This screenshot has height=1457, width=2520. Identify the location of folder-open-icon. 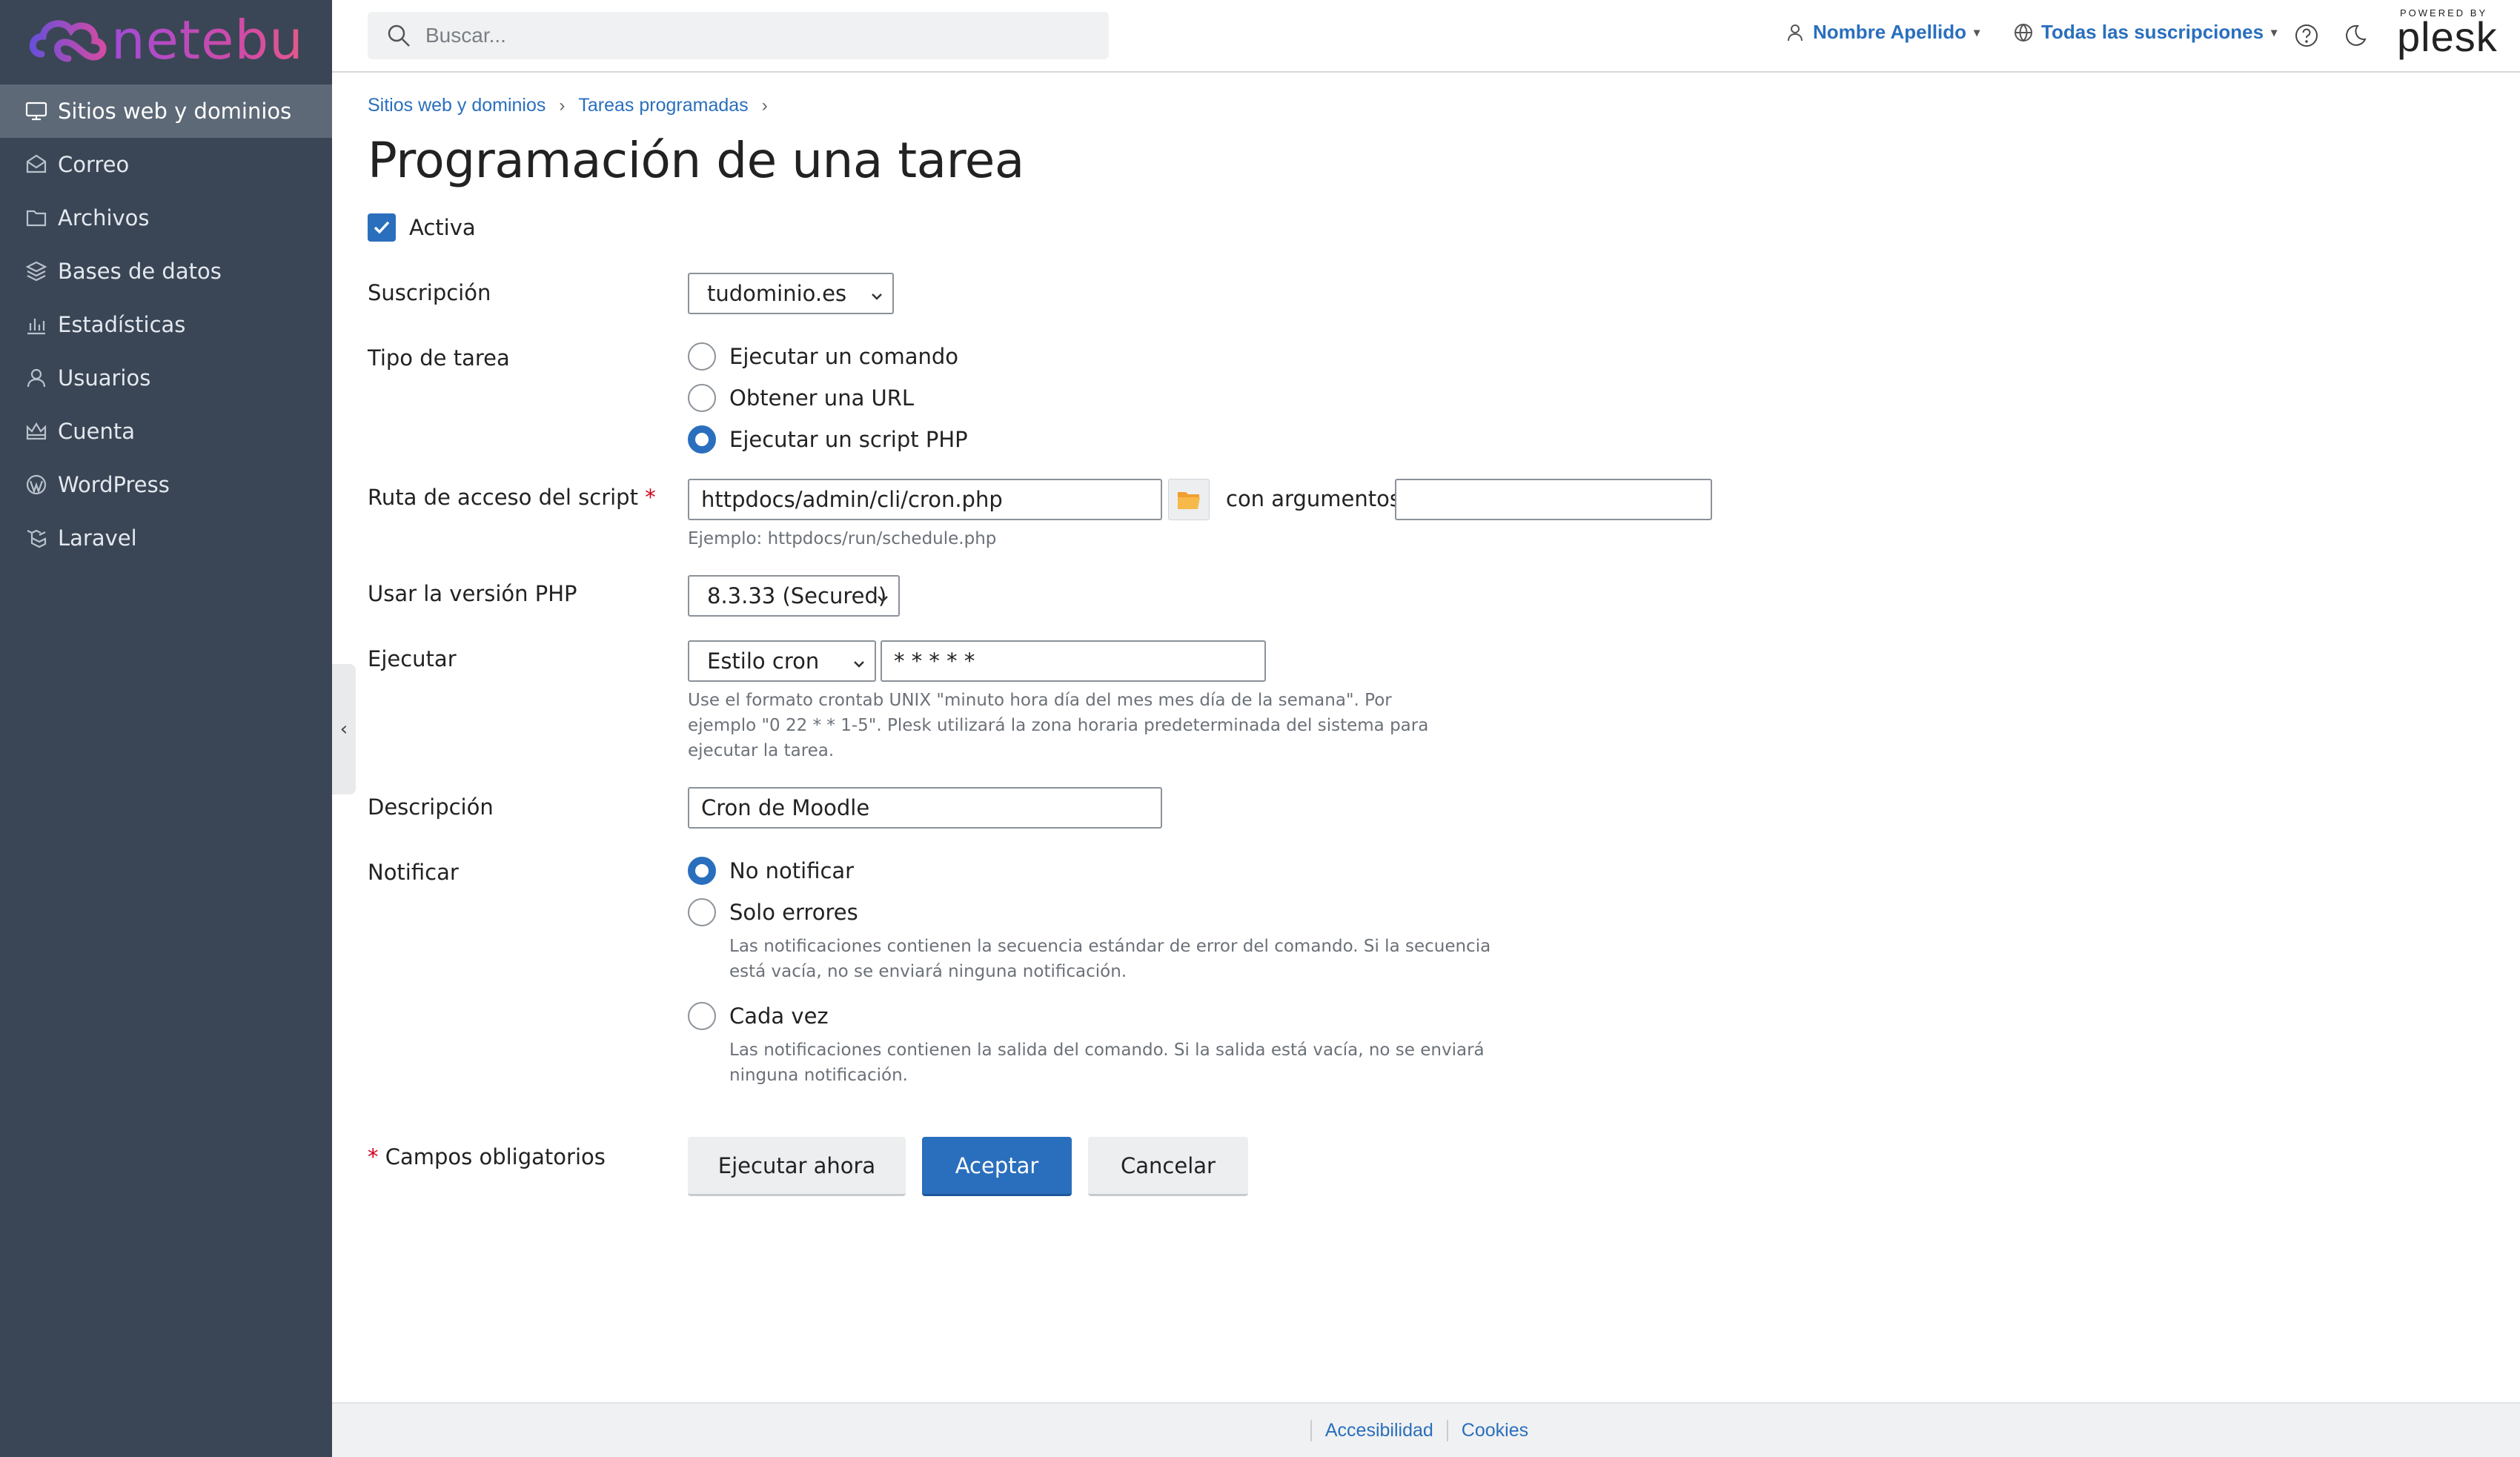
(1189, 501).